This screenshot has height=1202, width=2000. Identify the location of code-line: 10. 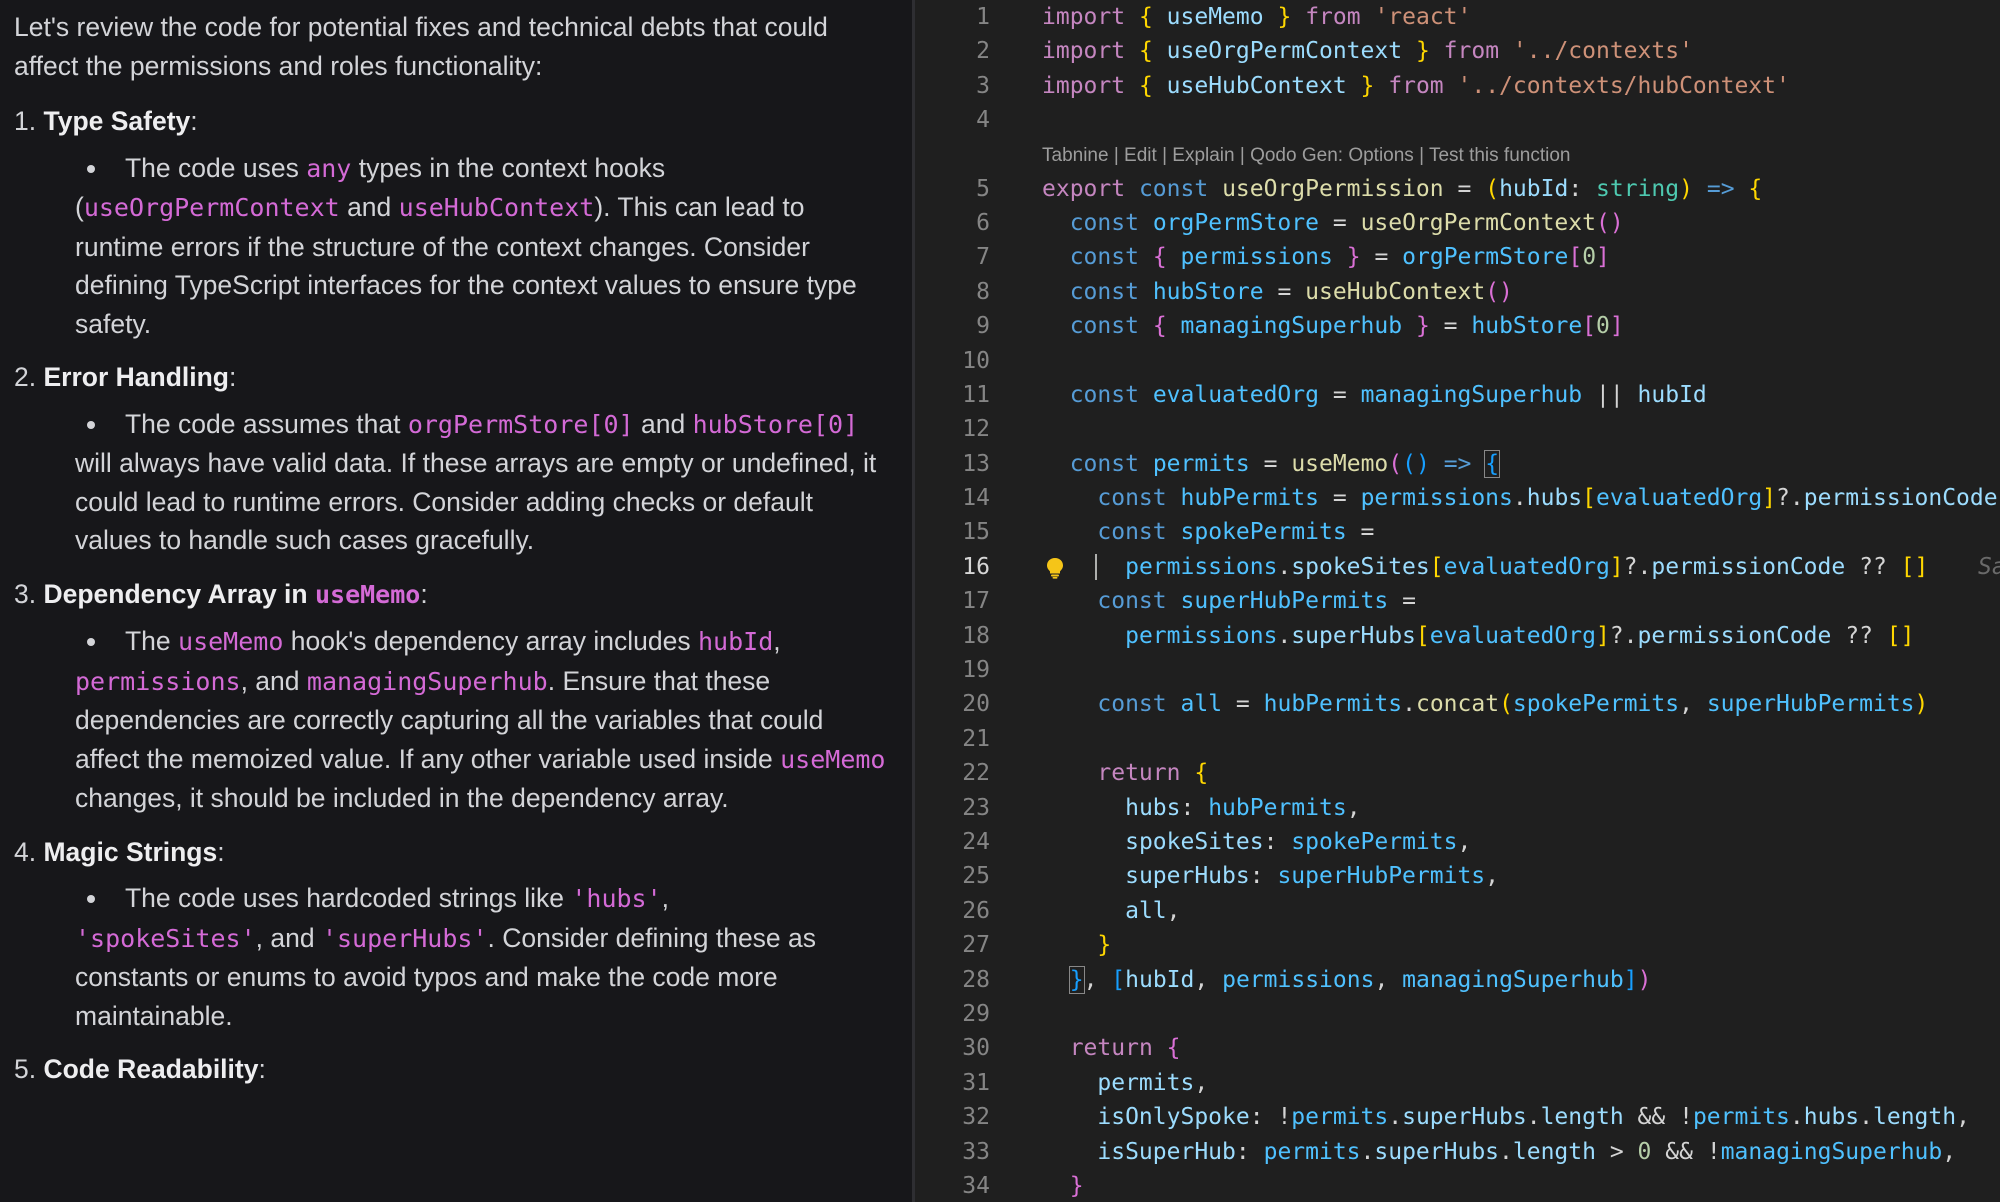
(1457, 361).